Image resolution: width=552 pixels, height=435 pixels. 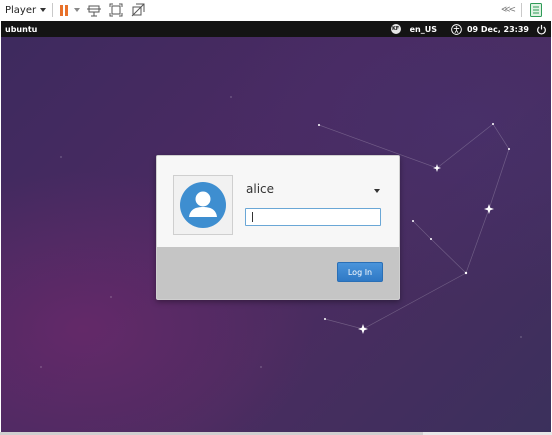 What do you see at coordinates (94, 10) in the screenshot?
I see `send-ctrl-alt-del-icon` at bounding box center [94, 10].